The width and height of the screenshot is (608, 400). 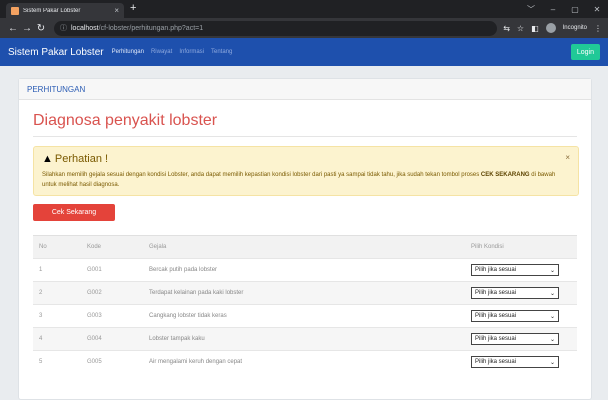 I want to click on brand-title: Sistem Pakar Lobster, so click(x=56, y=52).